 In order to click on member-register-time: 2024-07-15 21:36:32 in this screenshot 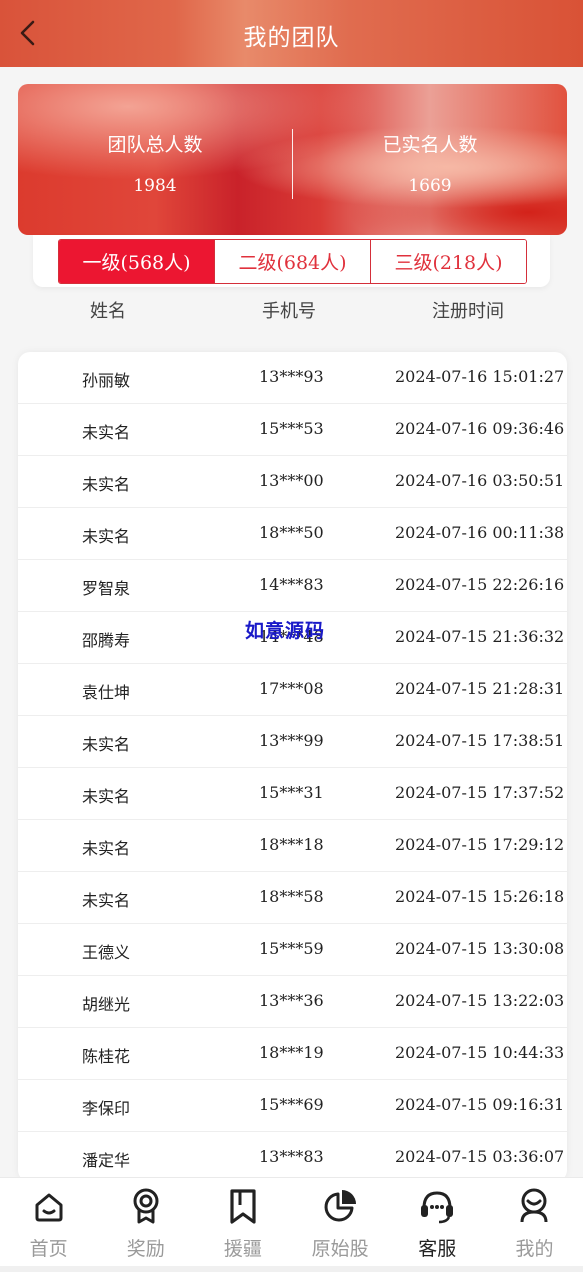, I will do `click(480, 636)`.